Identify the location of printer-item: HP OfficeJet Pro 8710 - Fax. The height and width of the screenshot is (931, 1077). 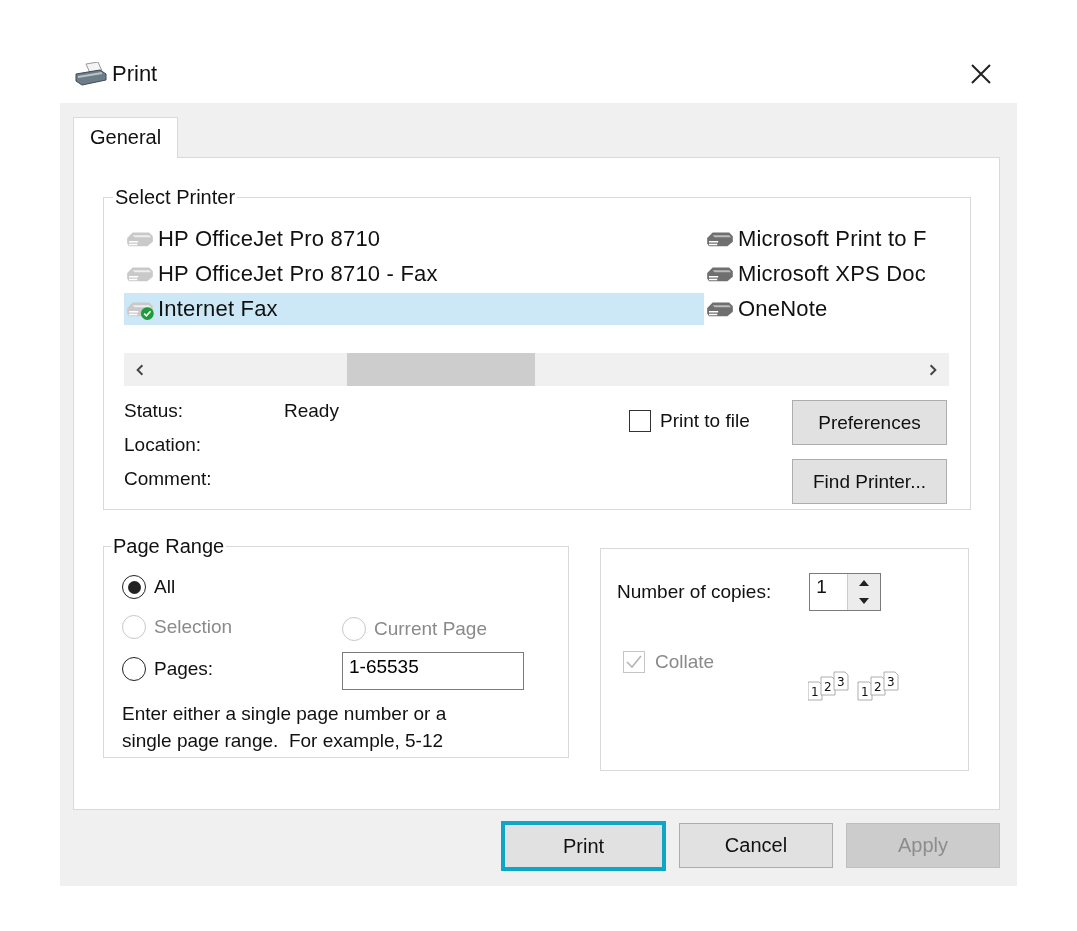
(414, 274).